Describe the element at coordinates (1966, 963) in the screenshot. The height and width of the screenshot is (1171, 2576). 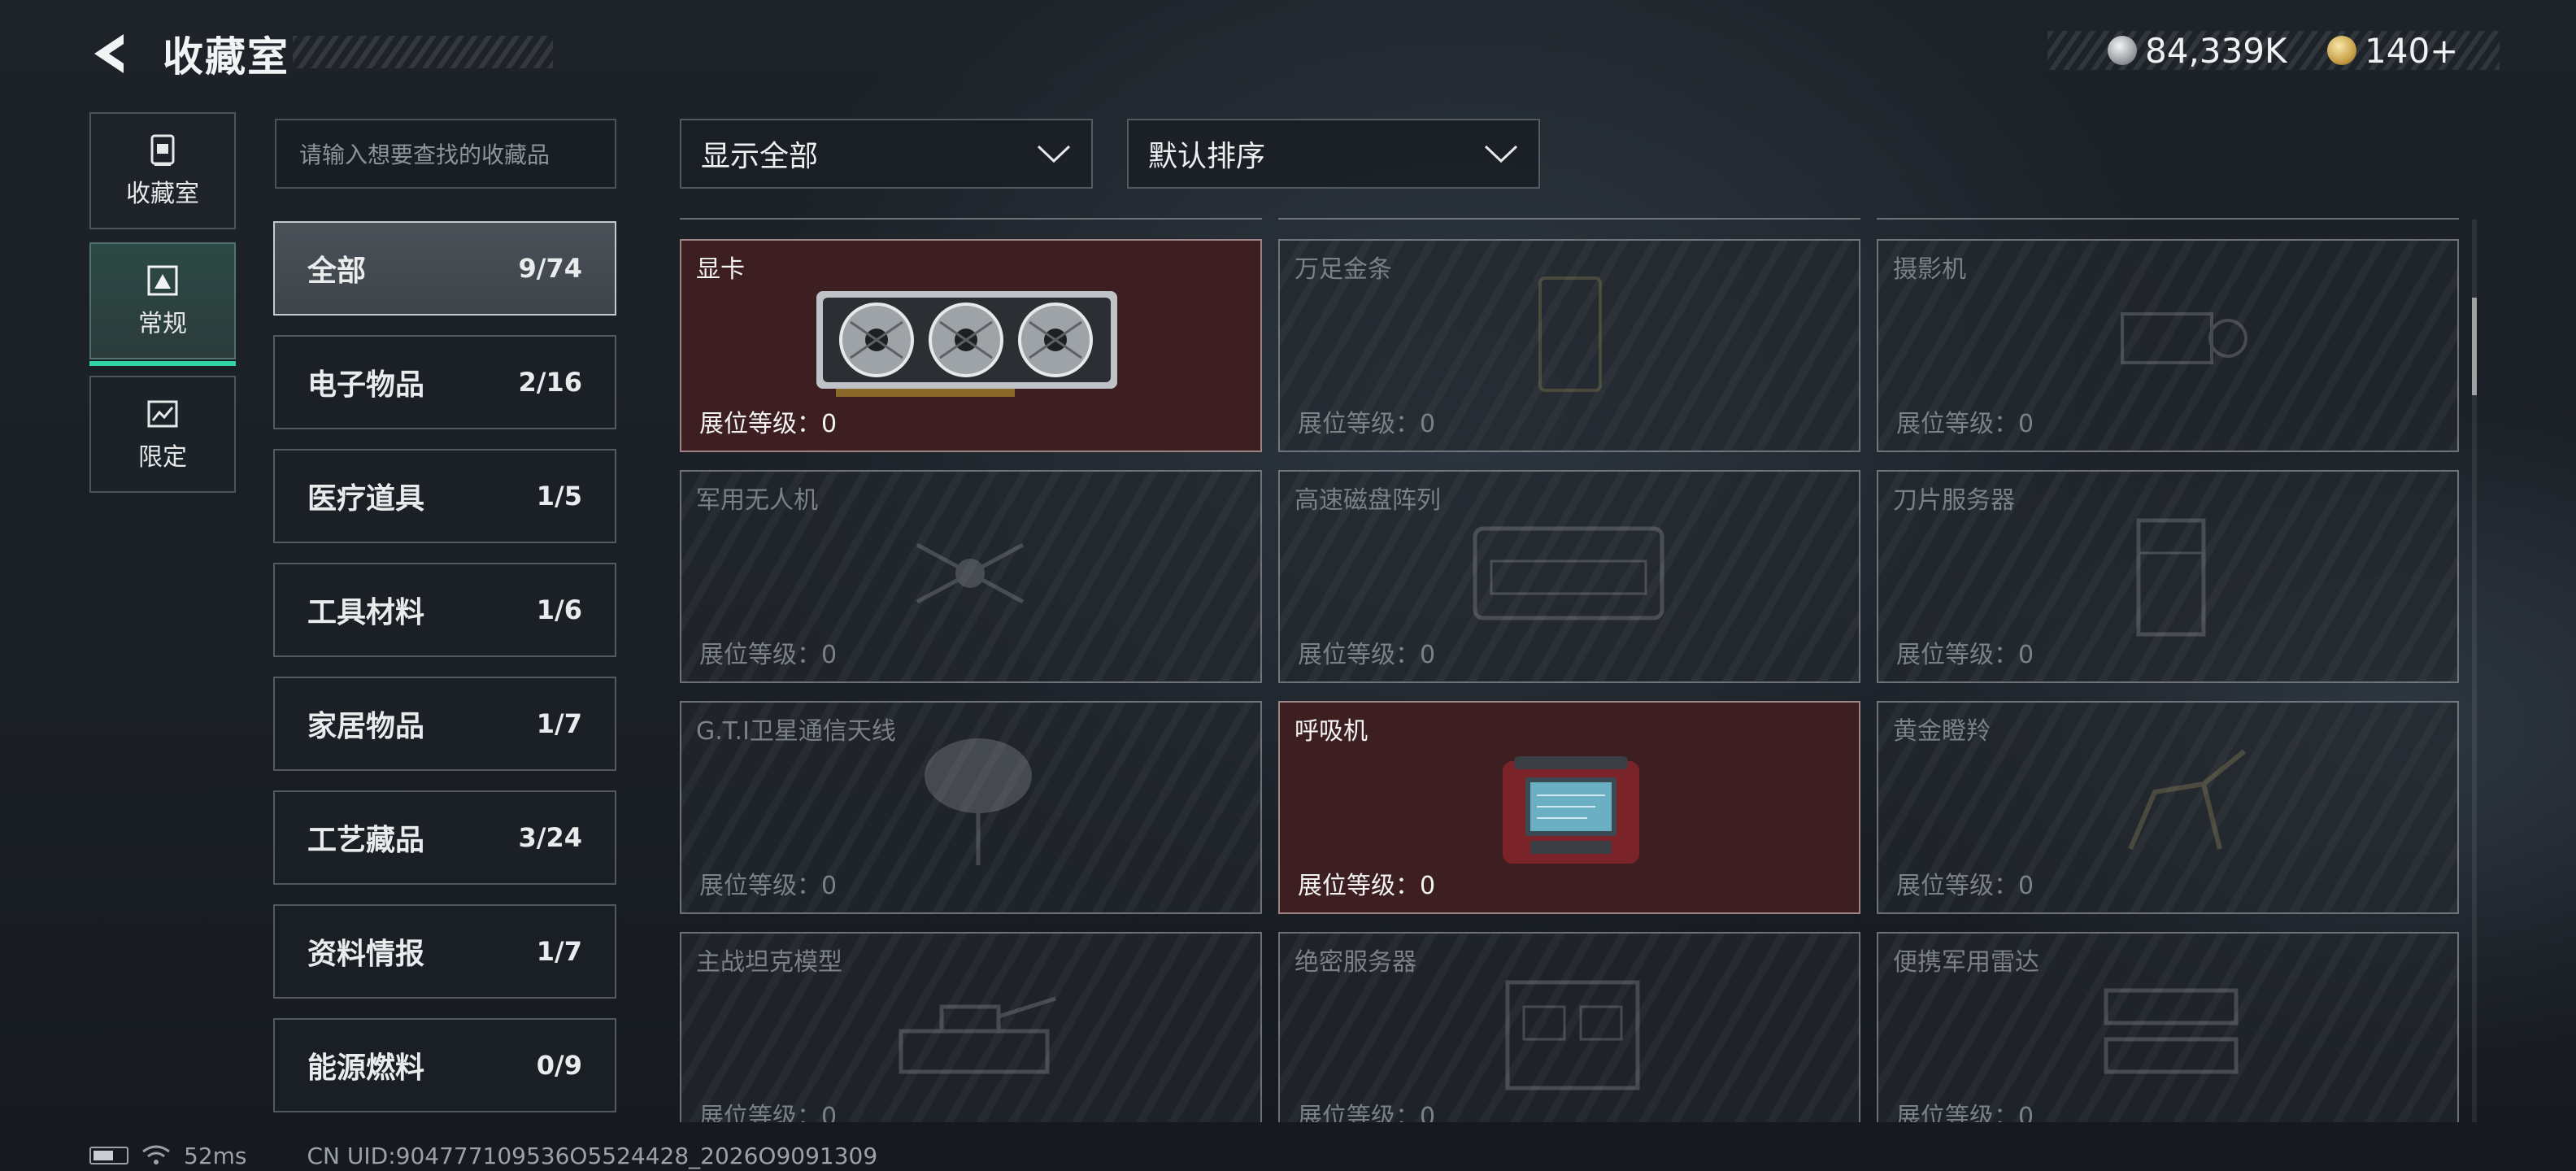
I see `item-name: 便携军用雷达` at that location.